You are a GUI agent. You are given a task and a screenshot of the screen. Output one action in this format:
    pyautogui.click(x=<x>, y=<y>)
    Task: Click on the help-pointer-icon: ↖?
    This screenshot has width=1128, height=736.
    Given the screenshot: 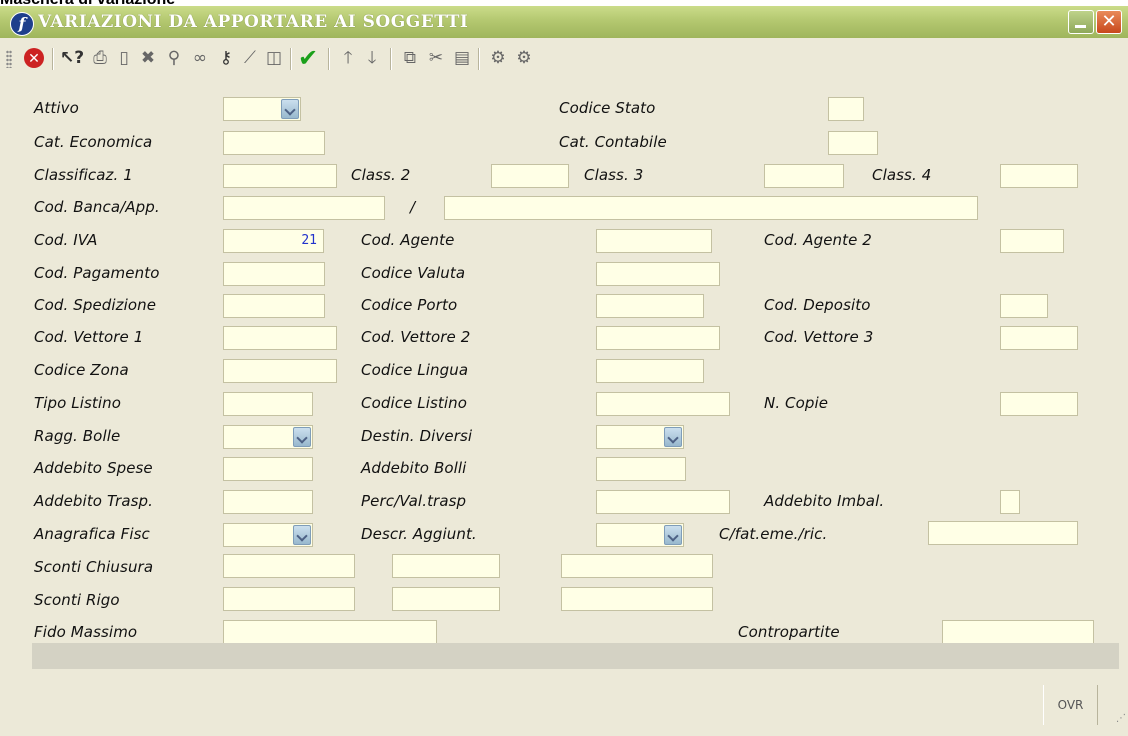 What is the action you would take?
    pyautogui.click(x=72, y=58)
    